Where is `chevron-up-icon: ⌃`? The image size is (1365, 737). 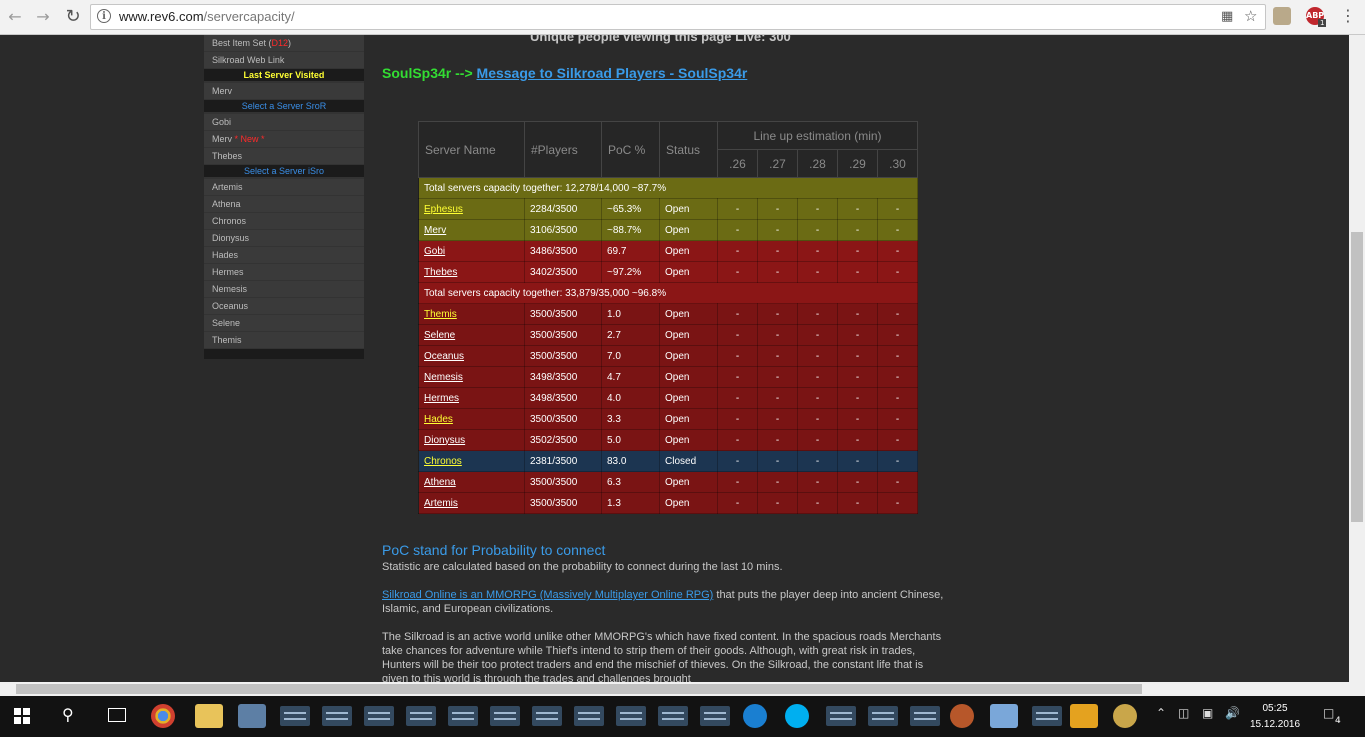 chevron-up-icon: ⌃ is located at coordinates (1161, 713).